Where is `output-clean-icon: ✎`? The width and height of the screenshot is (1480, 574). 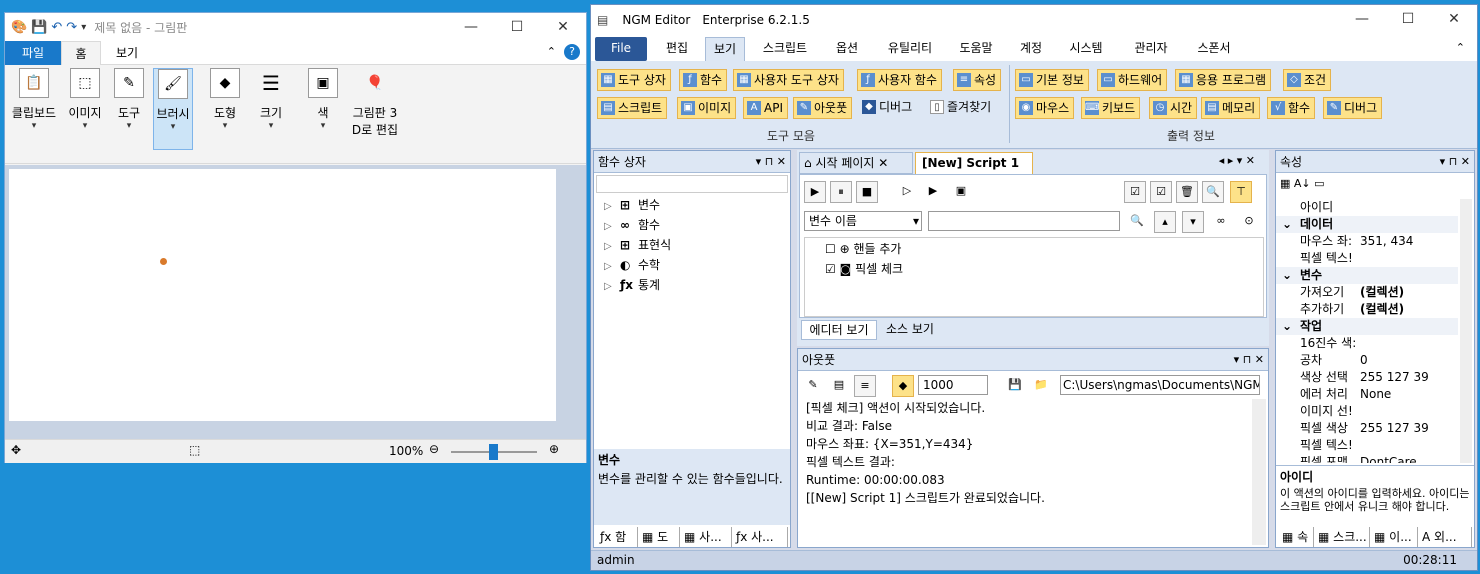 output-clean-icon: ✎ is located at coordinates (813, 386).